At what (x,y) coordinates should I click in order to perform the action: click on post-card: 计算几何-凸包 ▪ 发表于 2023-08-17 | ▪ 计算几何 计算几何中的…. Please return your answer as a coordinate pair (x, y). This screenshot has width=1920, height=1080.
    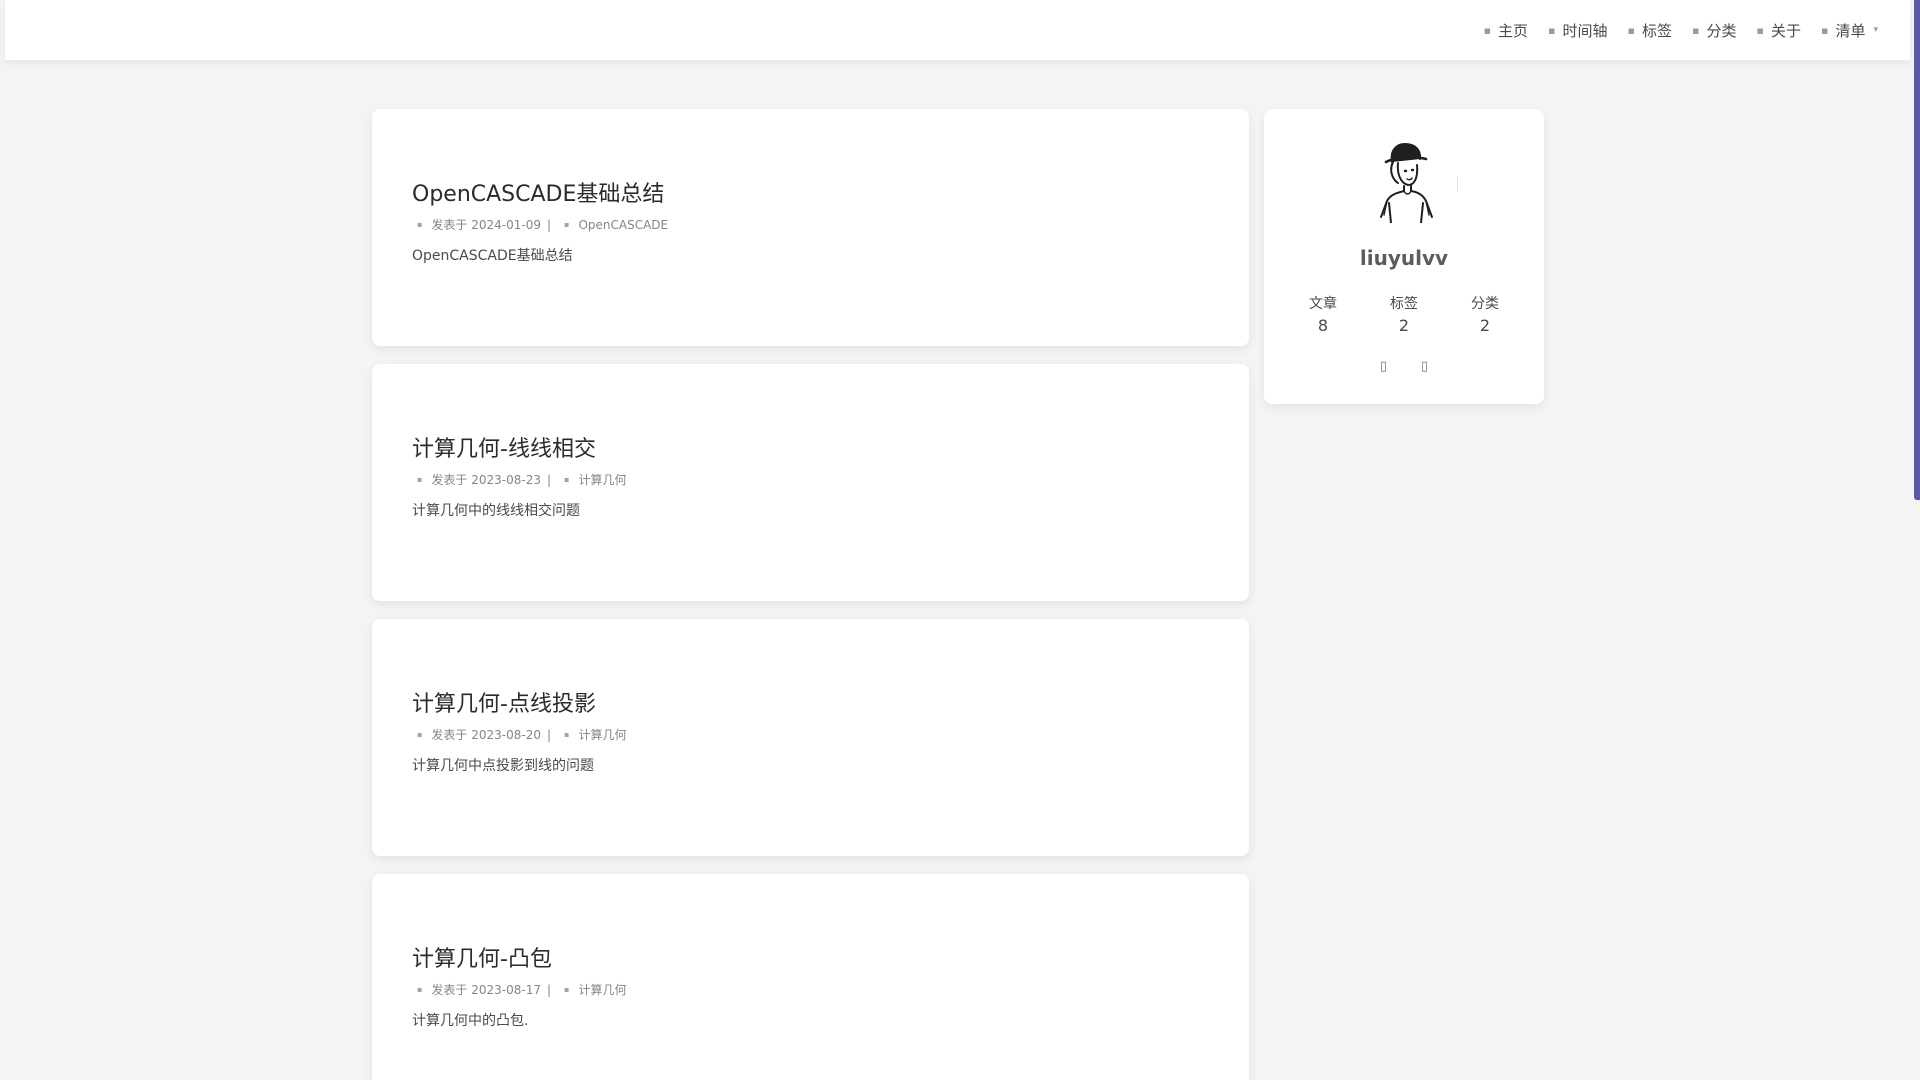
    Looking at the image, I should click on (810, 977).